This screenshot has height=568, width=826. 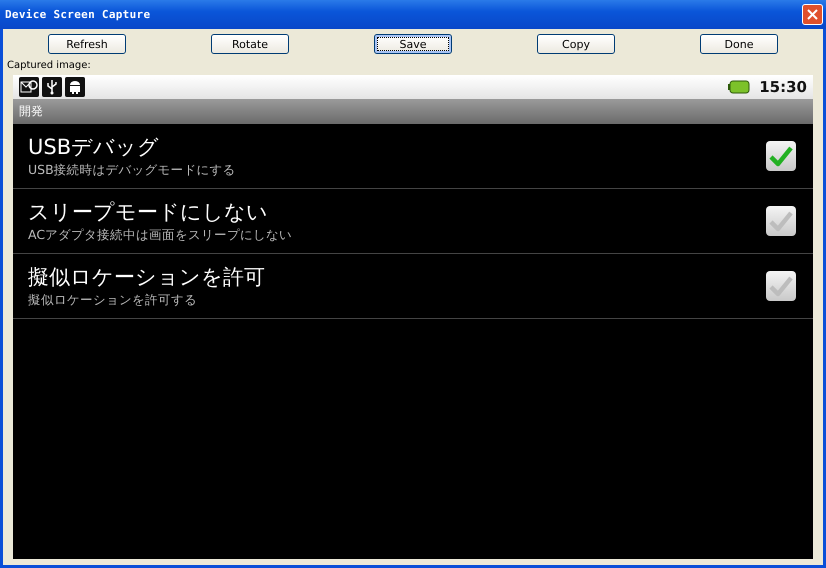 What do you see at coordinates (52, 87) in the screenshot?
I see `usb-icon` at bounding box center [52, 87].